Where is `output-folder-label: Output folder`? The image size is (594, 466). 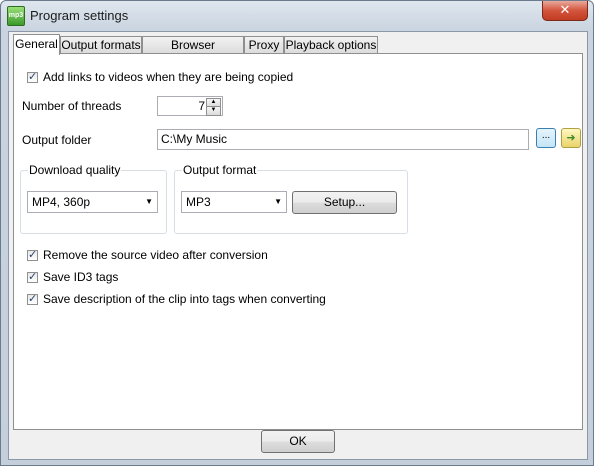 output-folder-label: Output folder is located at coordinates (57, 140).